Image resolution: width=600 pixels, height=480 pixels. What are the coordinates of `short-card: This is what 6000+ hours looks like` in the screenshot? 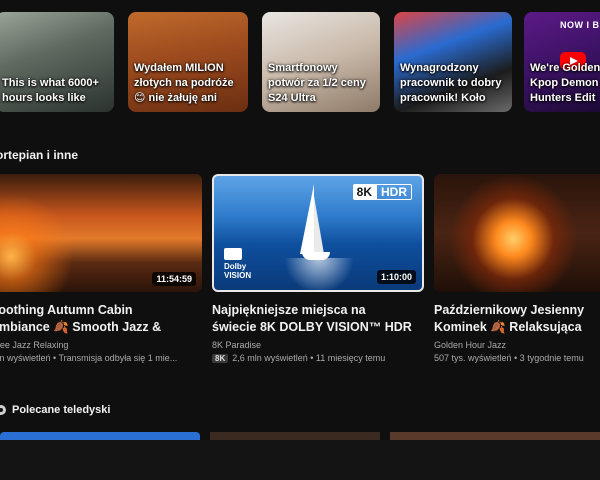 It's located at (57, 62).